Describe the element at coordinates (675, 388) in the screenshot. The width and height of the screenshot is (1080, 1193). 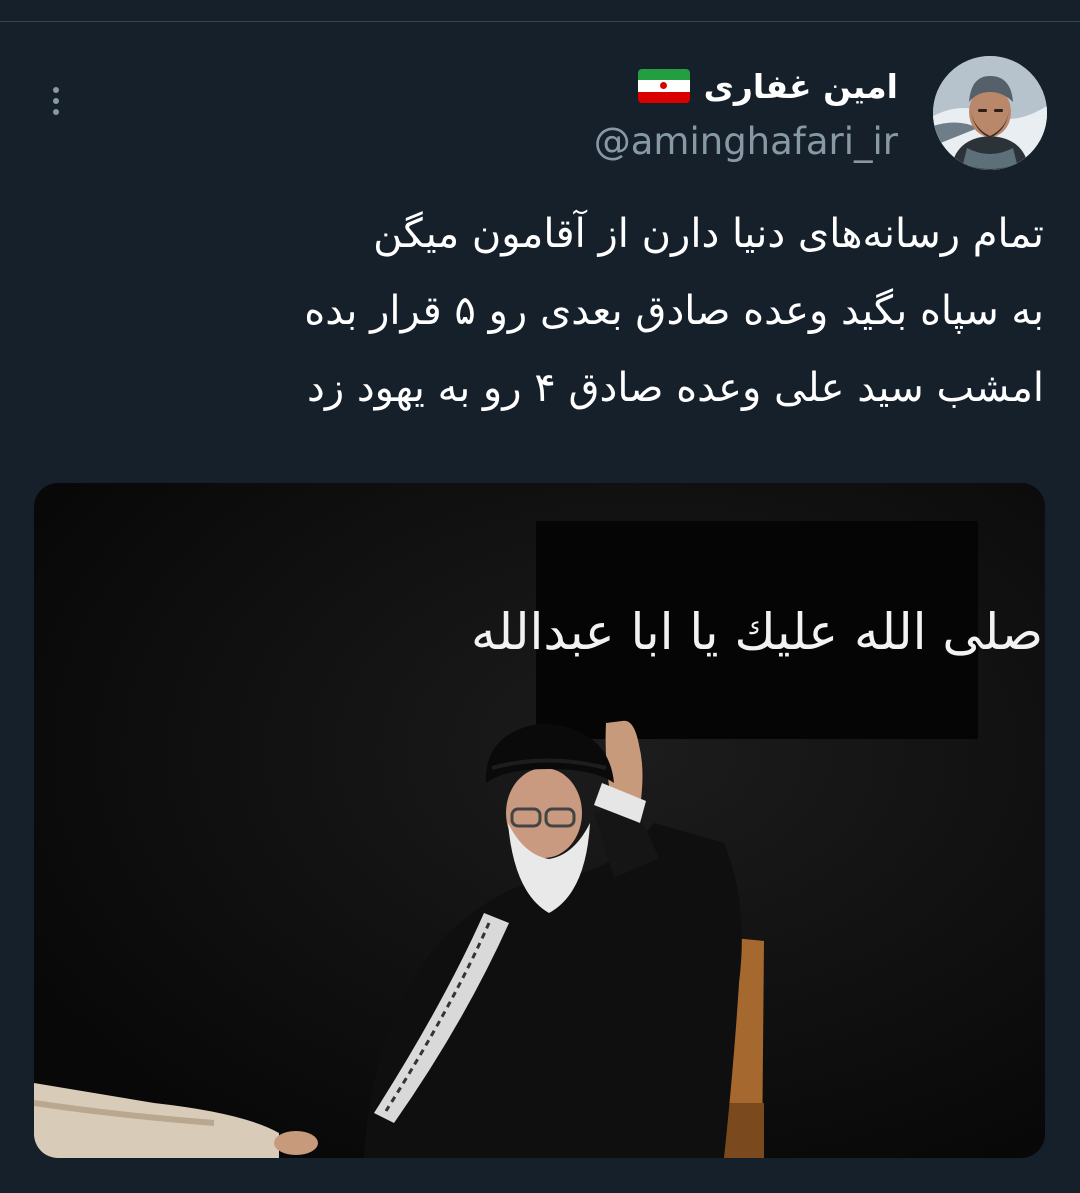
I see `tweet-line: امشب سید علی وعده صادق ۴ رو به یهود زد` at that location.